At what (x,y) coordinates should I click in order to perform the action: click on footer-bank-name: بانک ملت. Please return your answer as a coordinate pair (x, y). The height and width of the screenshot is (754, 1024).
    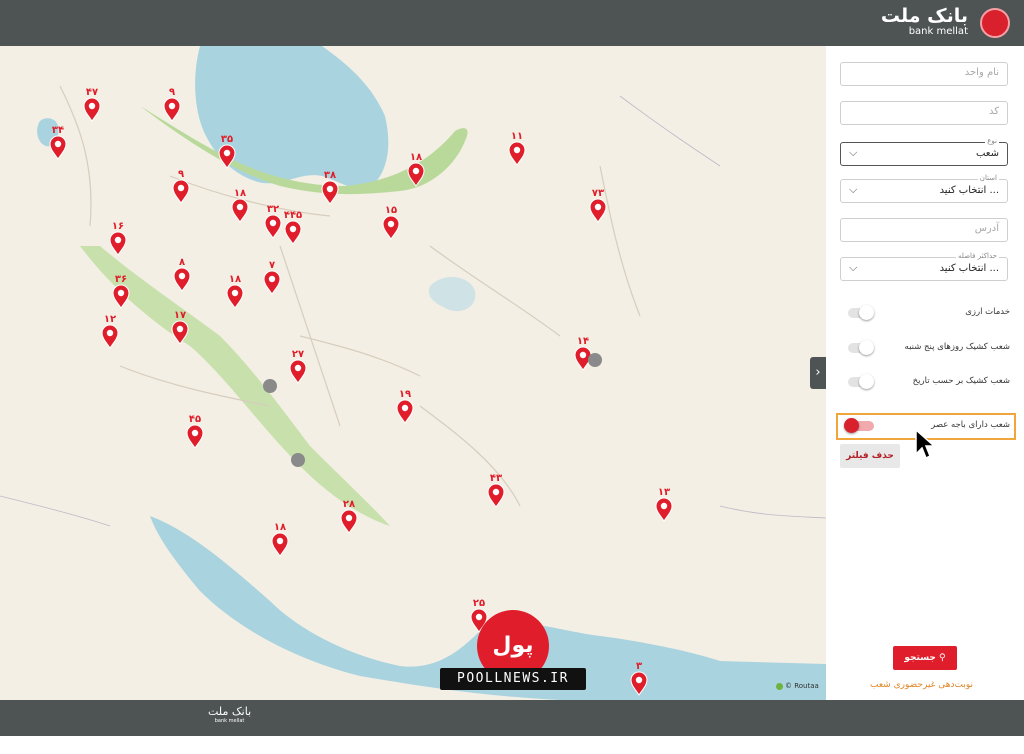
    Looking at the image, I should click on (230, 711).